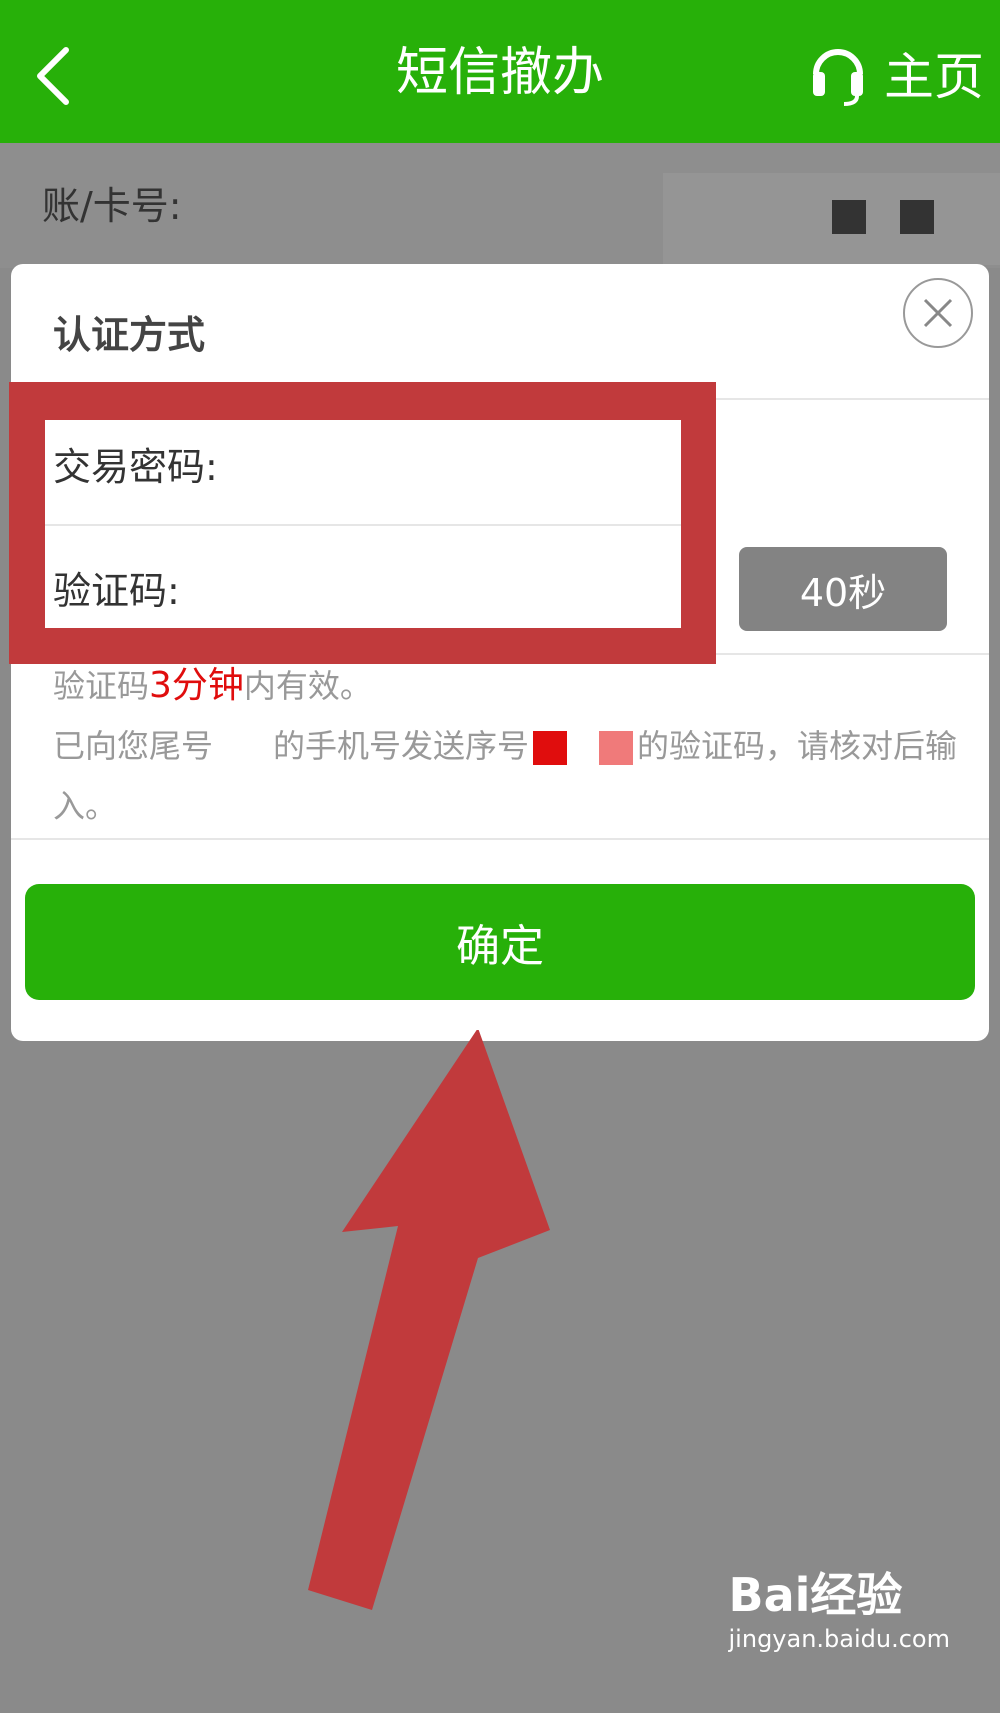 The width and height of the screenshot is (1000, 1713). Describe the element at coordinates (838, 77) in the screenshot. I see `headset-icon` at that location.